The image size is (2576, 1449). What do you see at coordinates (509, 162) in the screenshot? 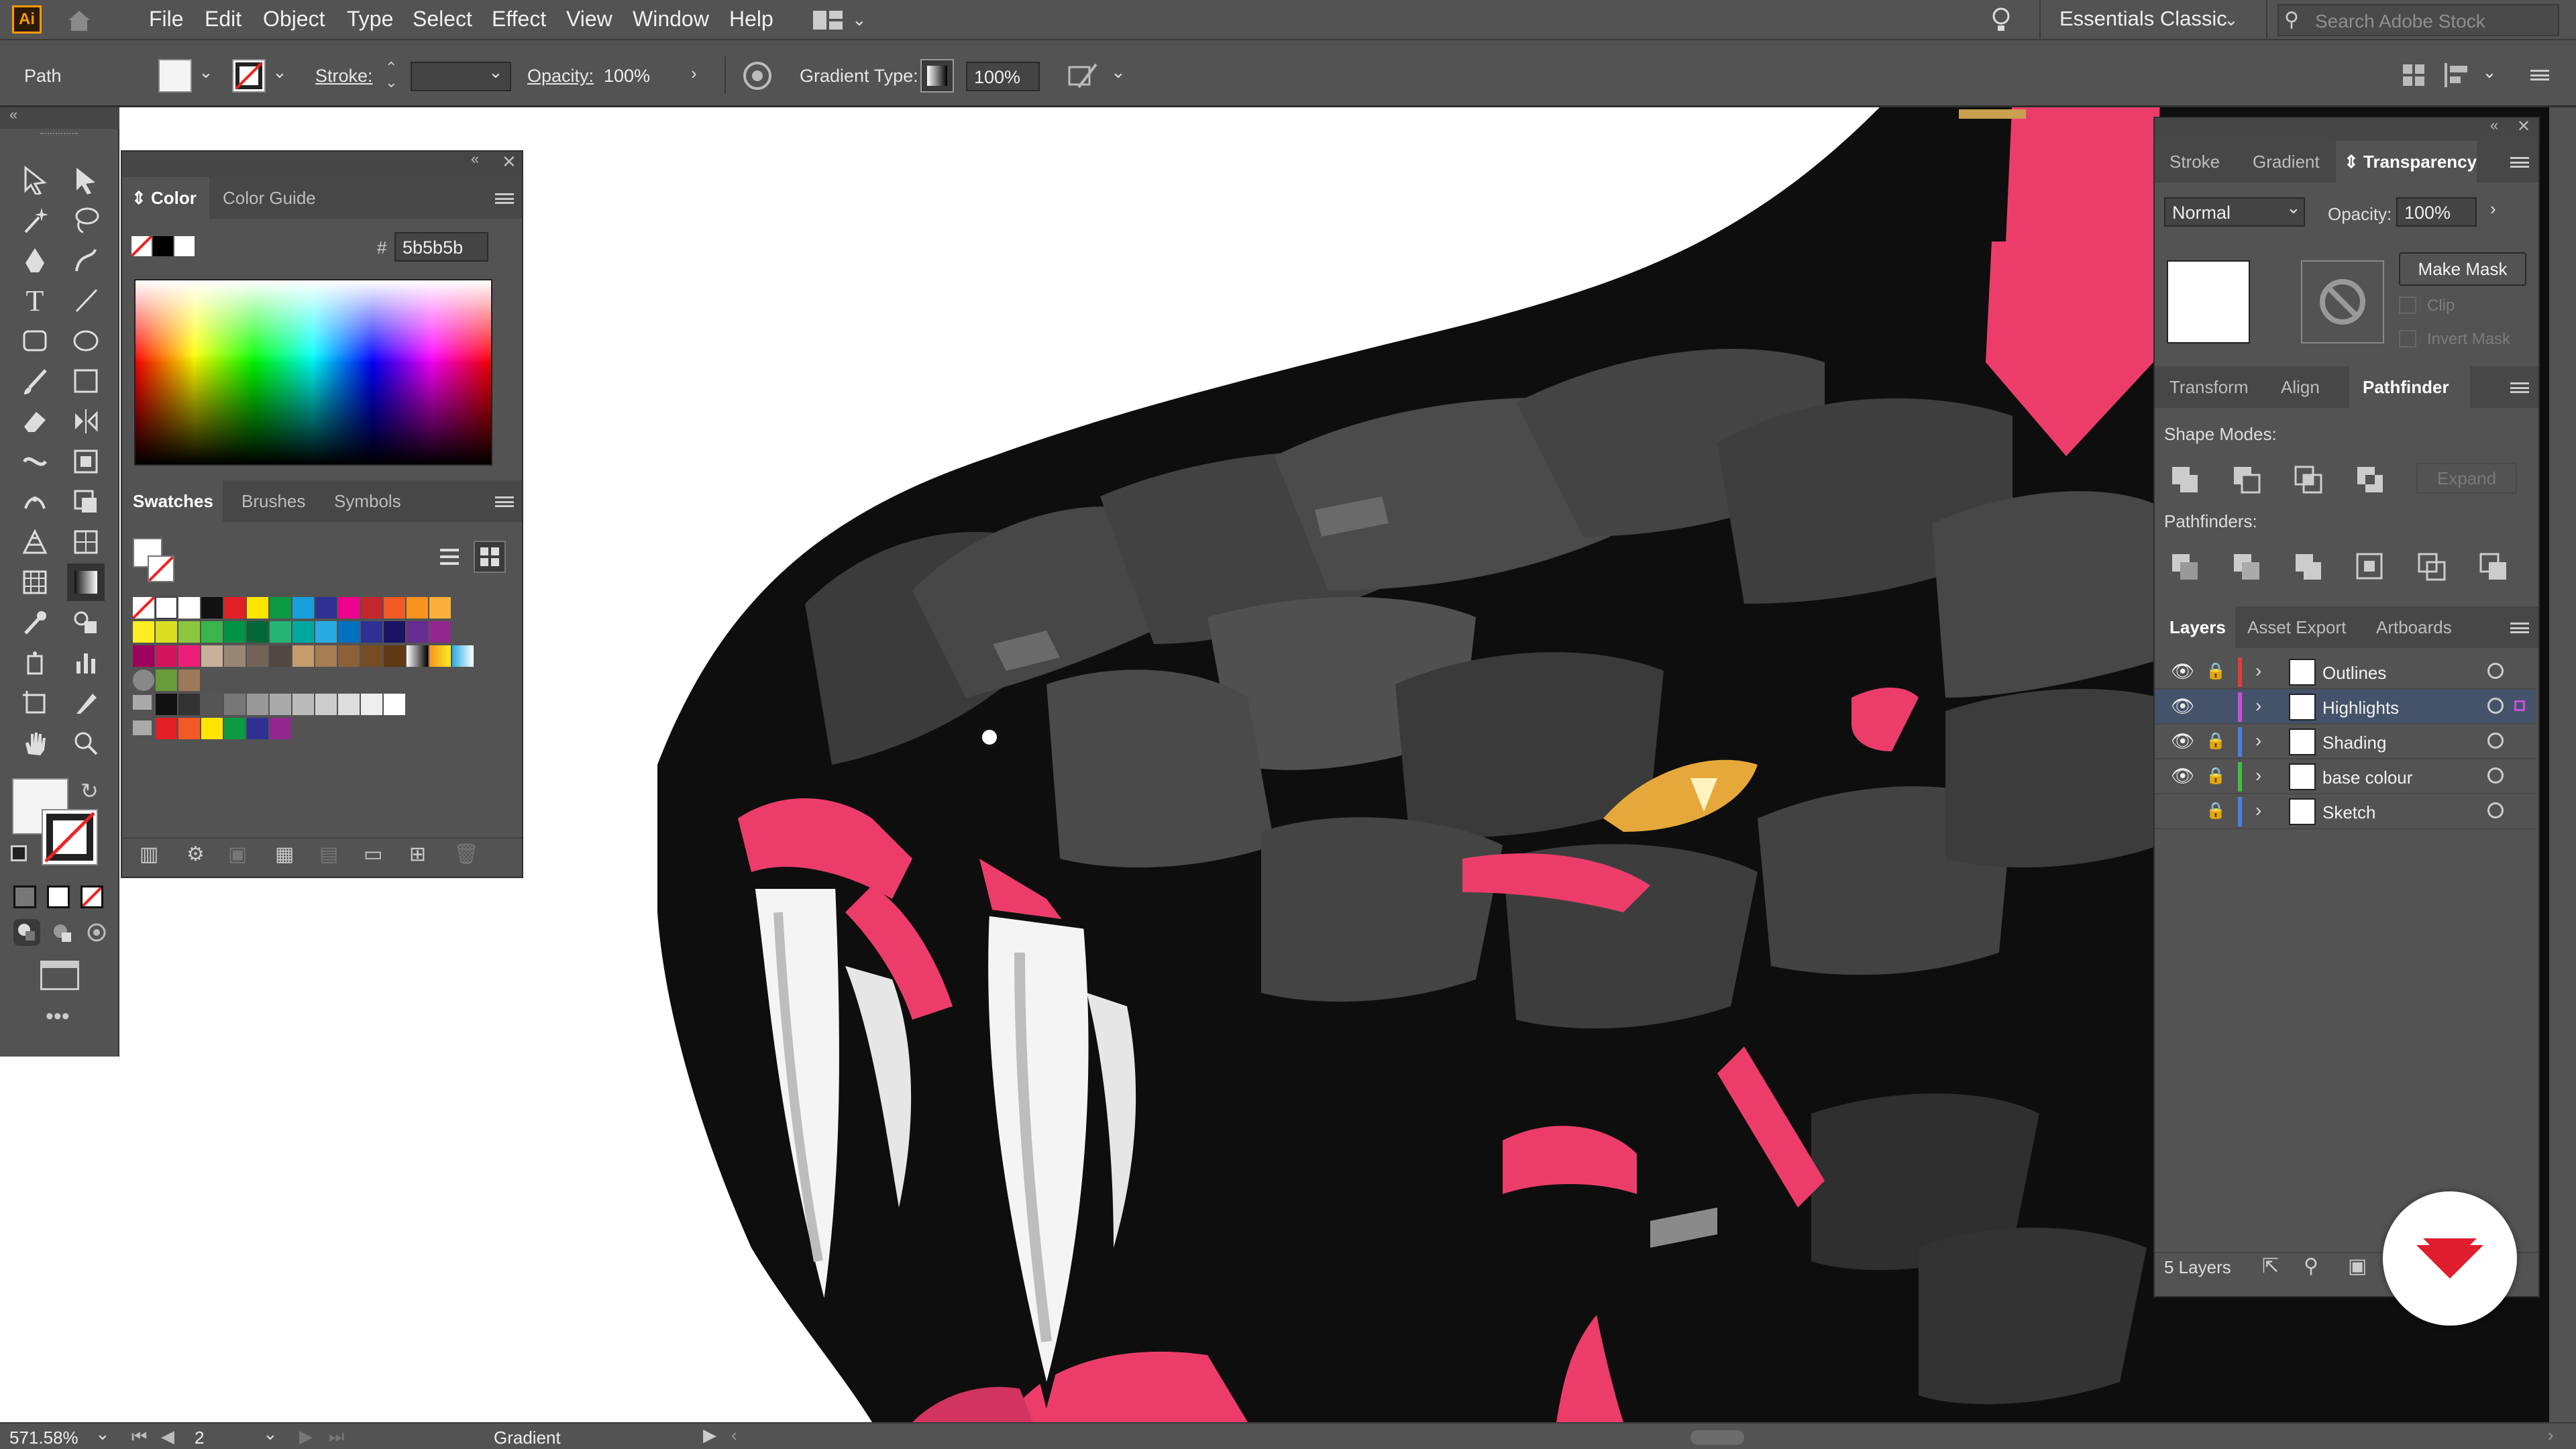
I see `close-panel-icon: ✕` at bounding box center [509, 162].